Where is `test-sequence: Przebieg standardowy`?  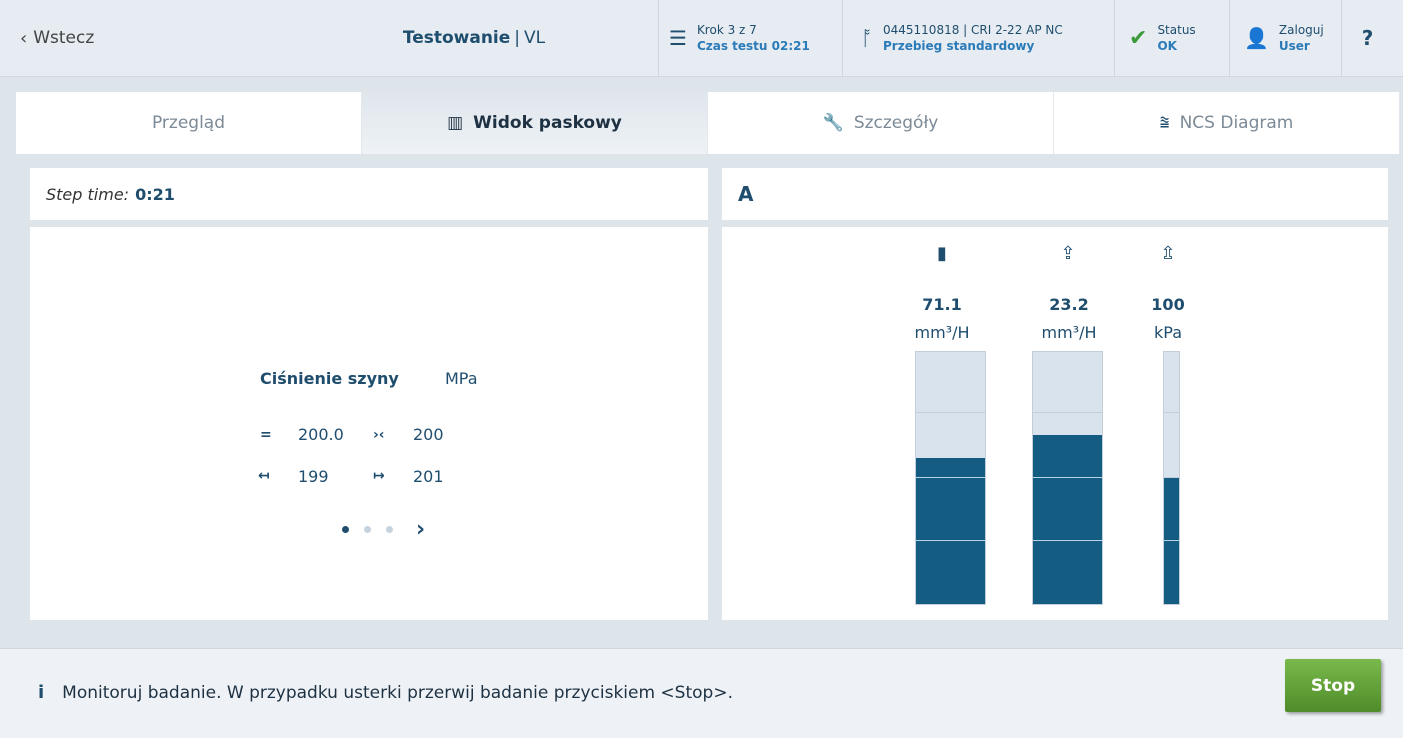
test-sequence: Przebieg standardowy is located at coordinates (959, 46).